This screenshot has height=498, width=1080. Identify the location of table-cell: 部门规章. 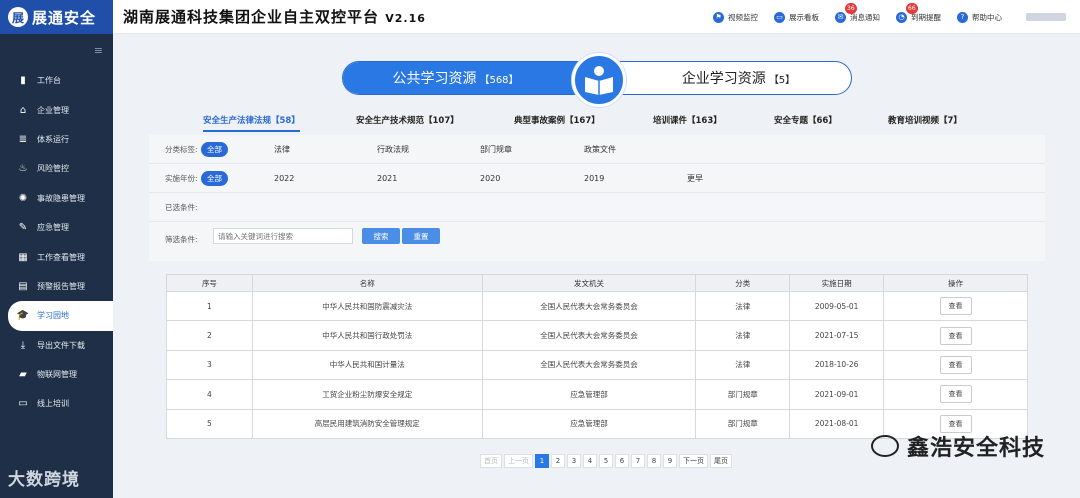
(743, 423).